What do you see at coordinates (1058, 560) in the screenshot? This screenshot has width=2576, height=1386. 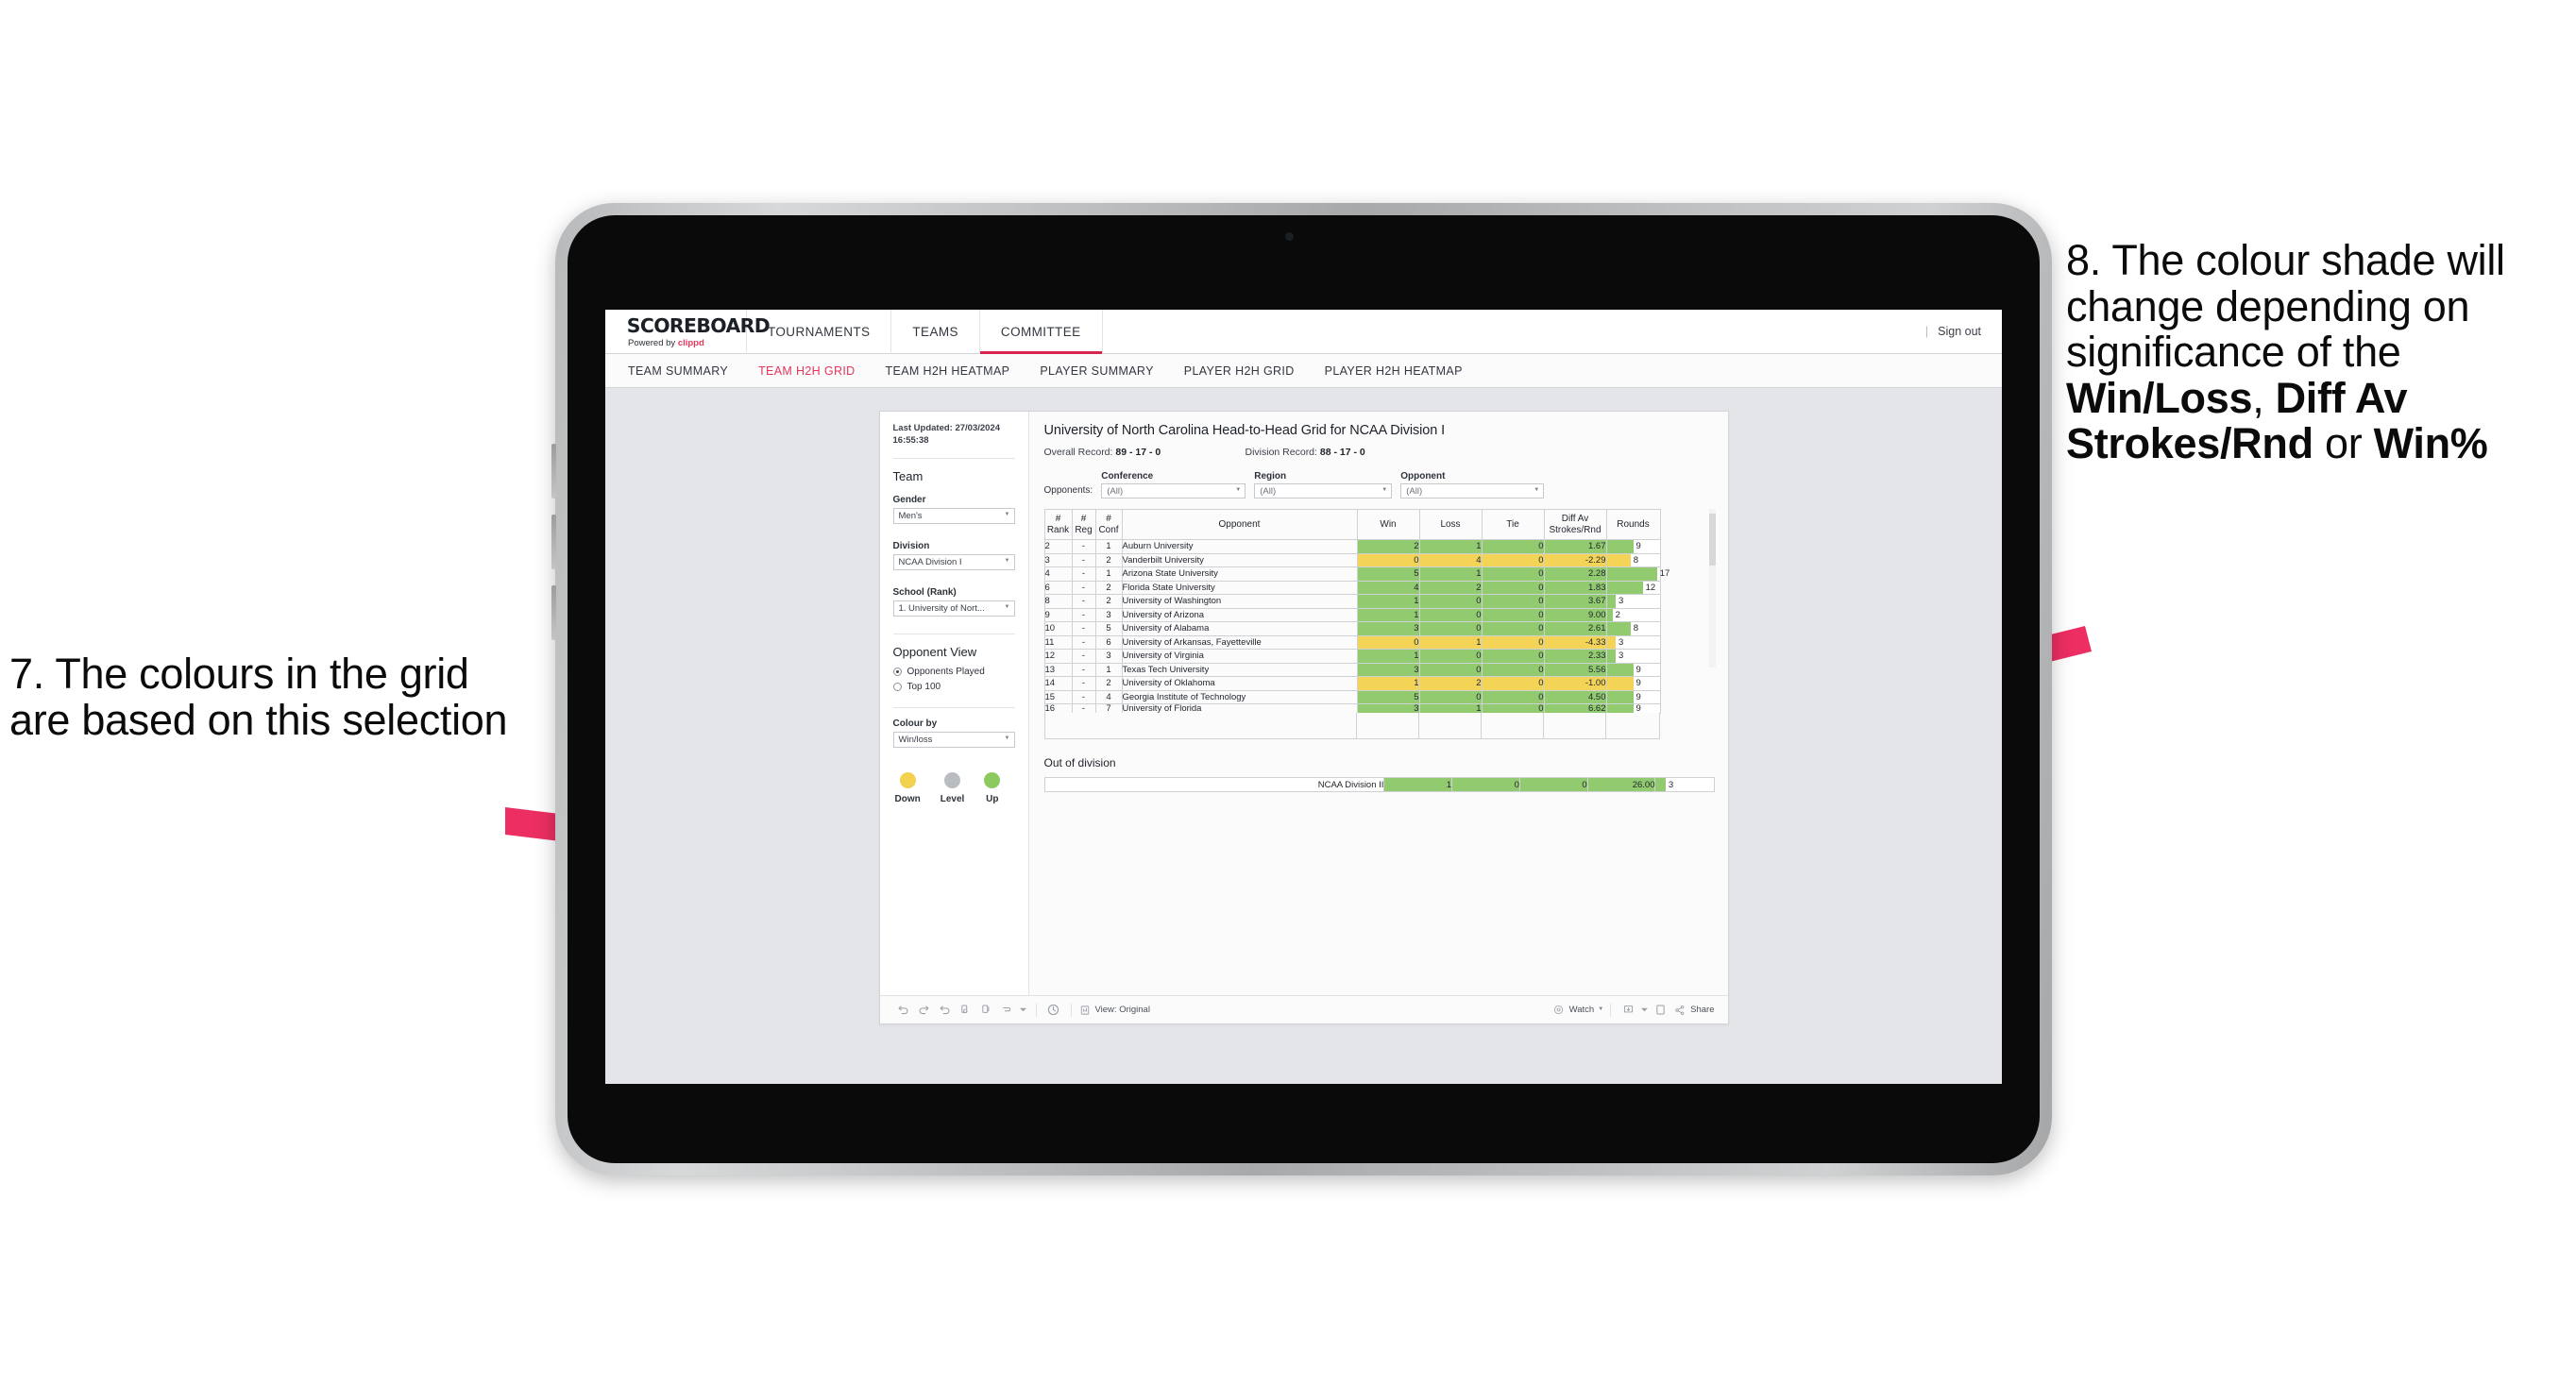 I see `cell-rank: 3` at bounding box center [1058, 560].